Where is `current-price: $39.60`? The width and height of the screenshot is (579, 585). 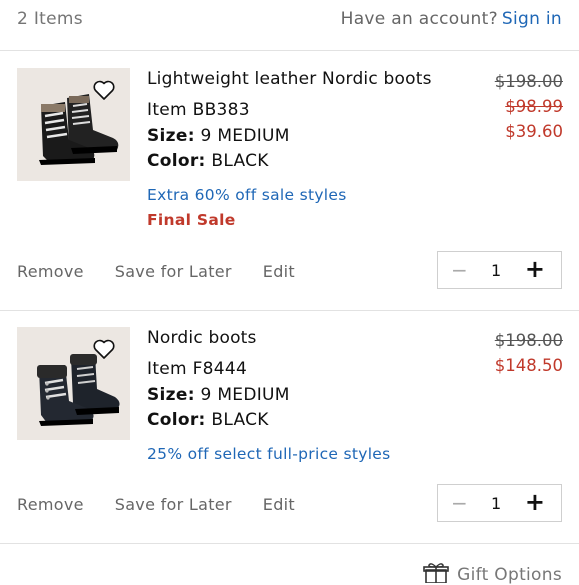 current-price: $39.60 is located at coordinates (534, 131).